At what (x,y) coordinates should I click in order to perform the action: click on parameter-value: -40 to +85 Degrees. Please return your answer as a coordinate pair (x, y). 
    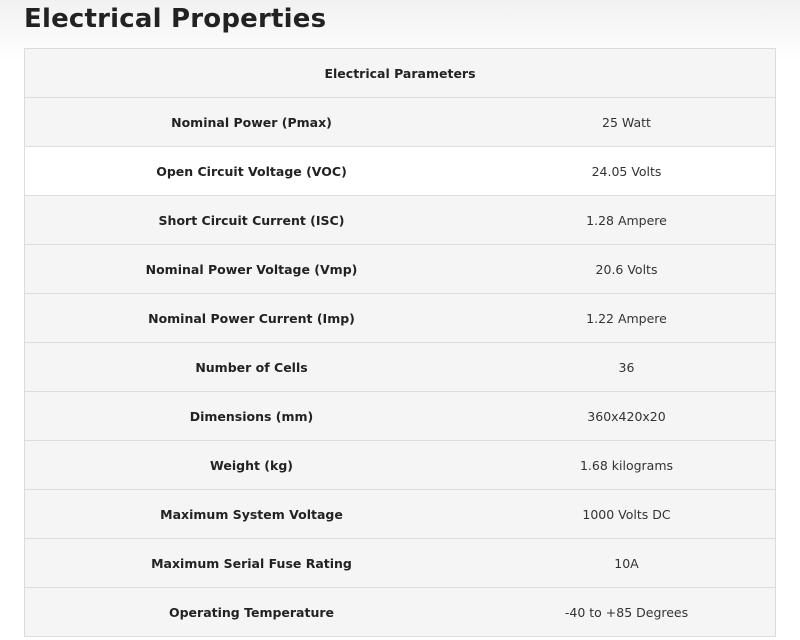
    Looking at the image, I should click on (627, 612).